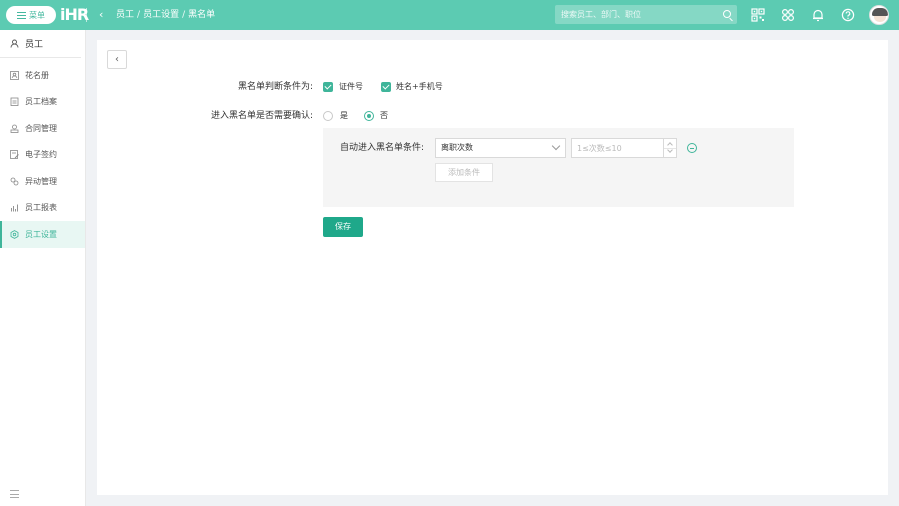  I want to click on sidebar-item-report: 员工报表, so click(42, 208).